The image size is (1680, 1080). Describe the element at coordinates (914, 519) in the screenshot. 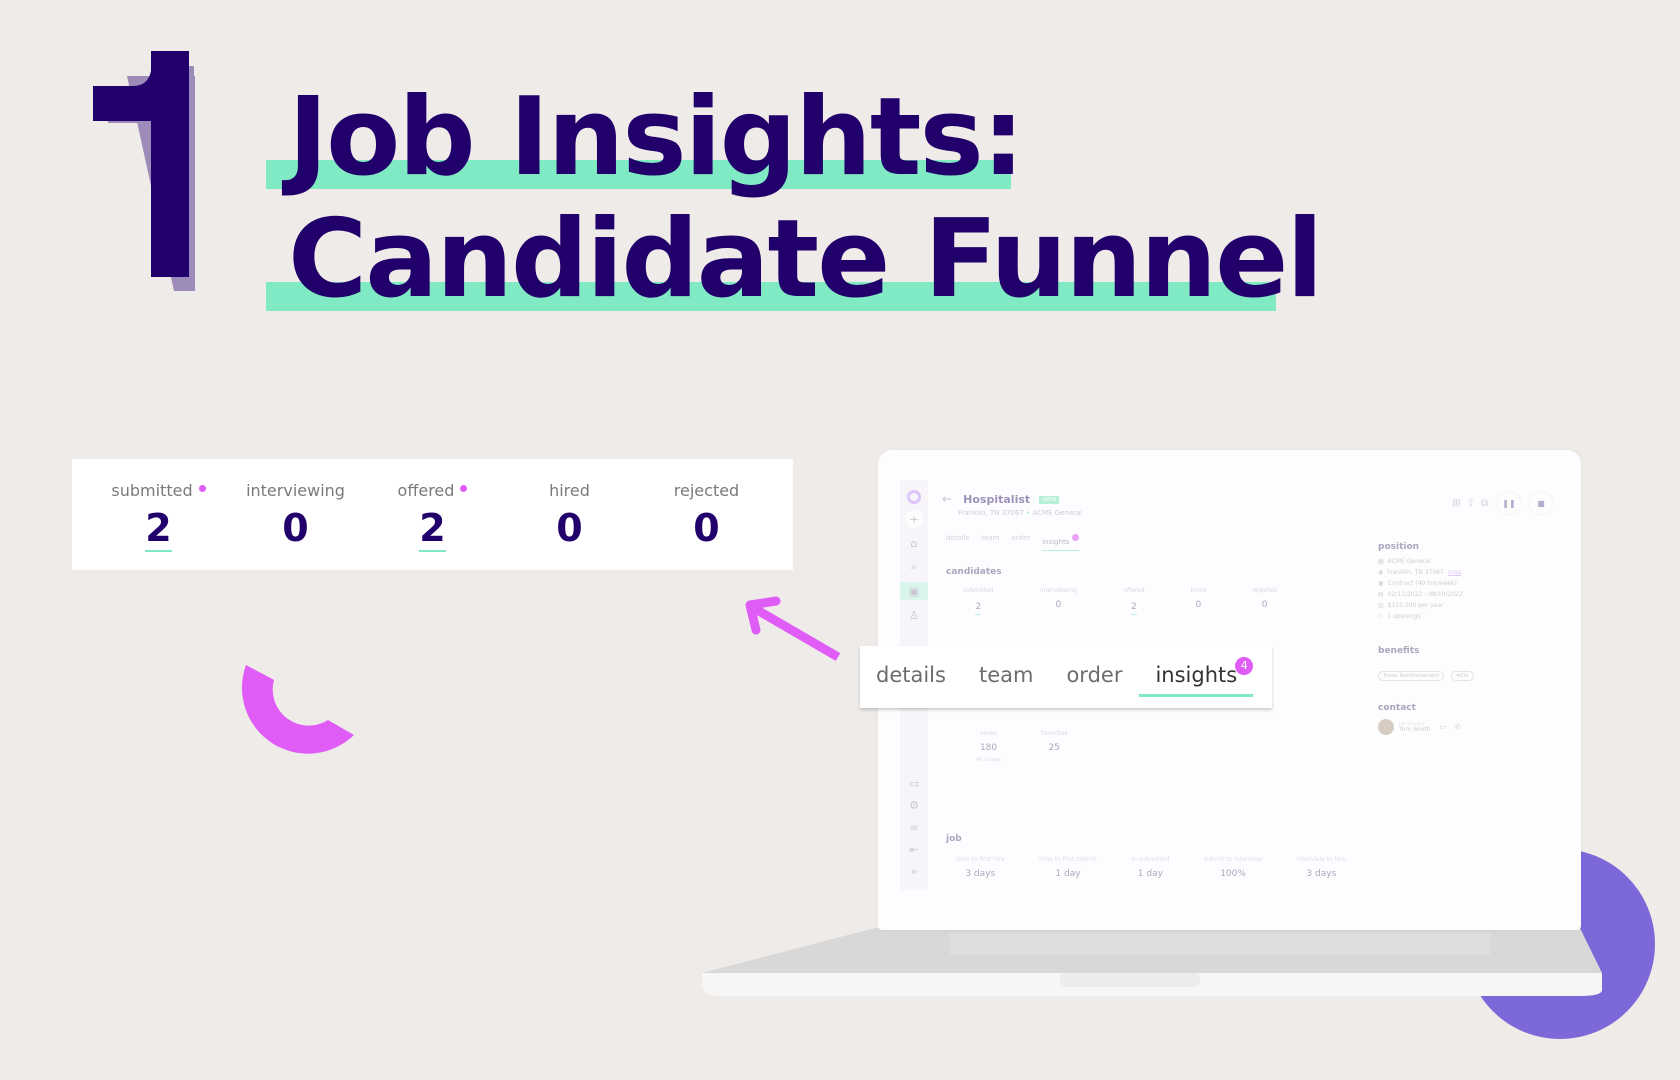

I see `plus-icon: +` at that location.